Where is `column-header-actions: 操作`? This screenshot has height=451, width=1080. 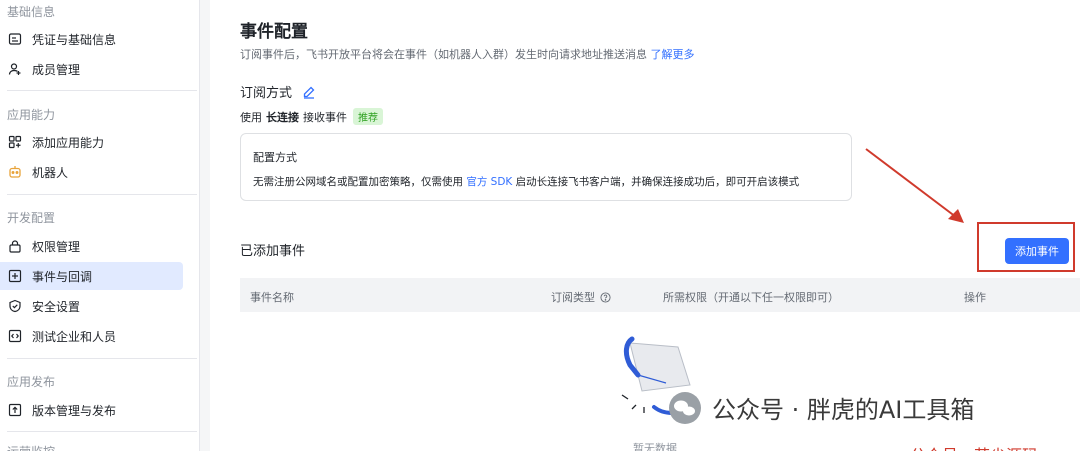
column-header-actions: 操作 is located at coordinates (975, 297).